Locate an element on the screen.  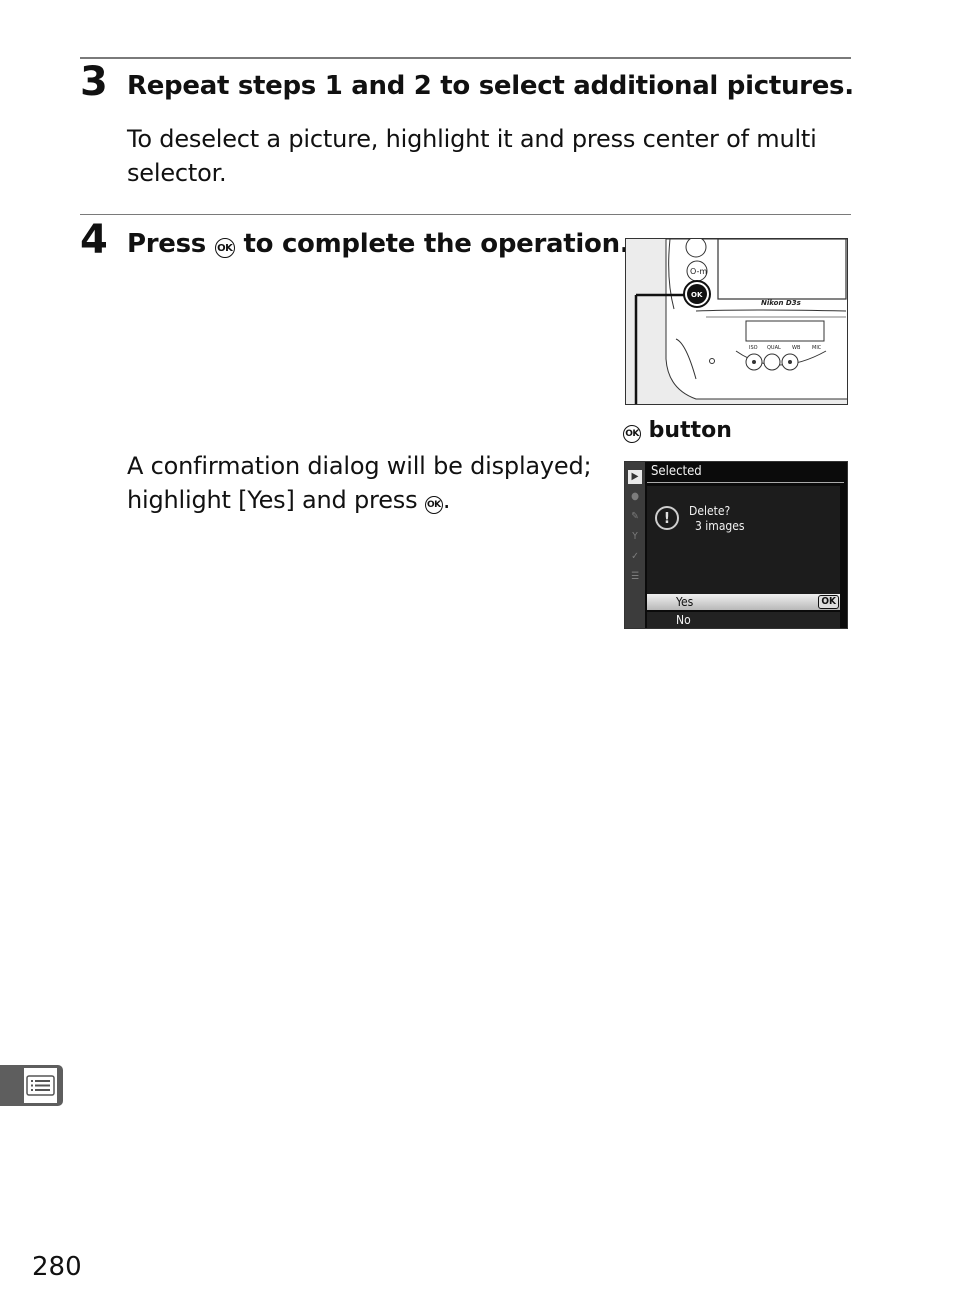
step-title: Press OK to complete the operation. is located at coordinates (378, 244).